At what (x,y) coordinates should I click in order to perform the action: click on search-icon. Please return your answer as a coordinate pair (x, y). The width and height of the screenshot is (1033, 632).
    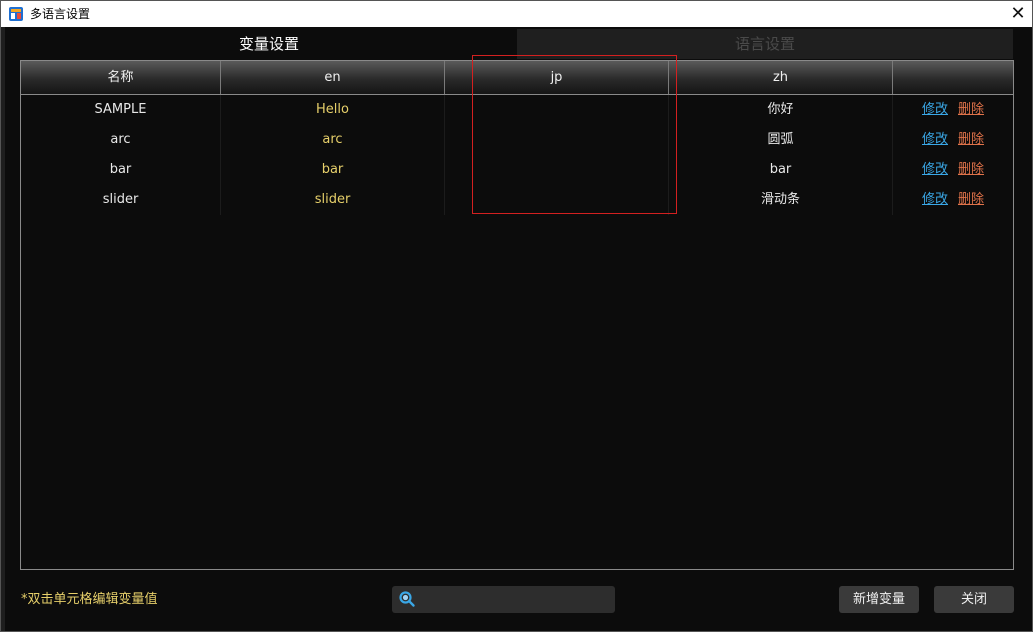
    Looking at the image, I should click on (407, 599).